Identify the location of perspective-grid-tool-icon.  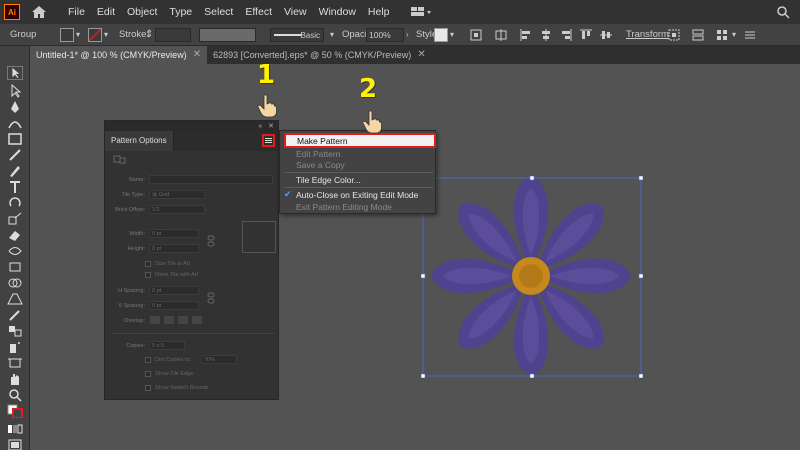
(15, 299).